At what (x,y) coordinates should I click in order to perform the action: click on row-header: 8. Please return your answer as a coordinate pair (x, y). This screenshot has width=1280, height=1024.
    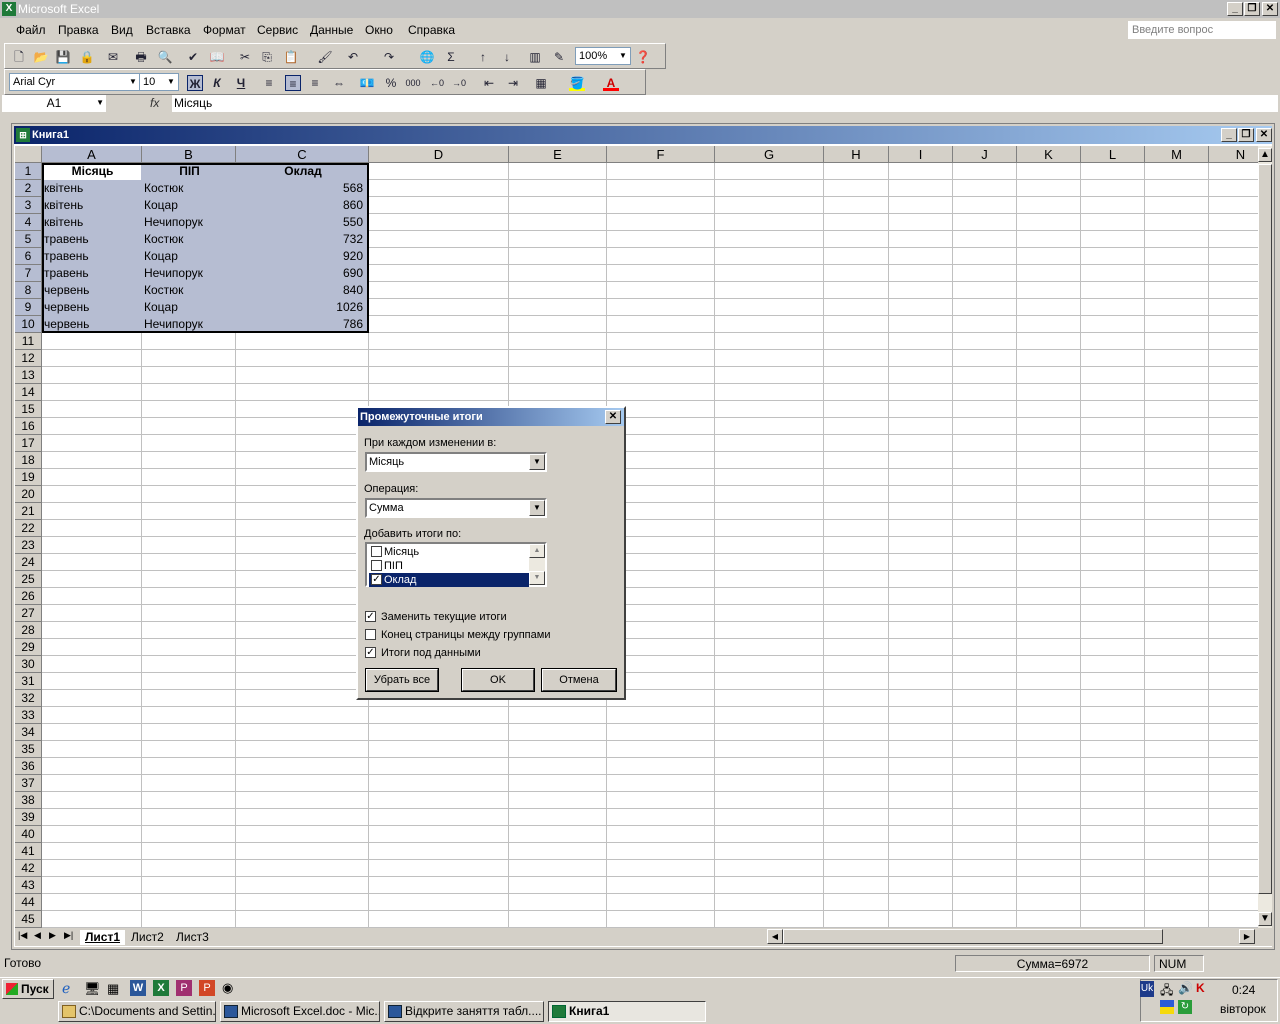
    Looking at the image, I should click on (28, 290).